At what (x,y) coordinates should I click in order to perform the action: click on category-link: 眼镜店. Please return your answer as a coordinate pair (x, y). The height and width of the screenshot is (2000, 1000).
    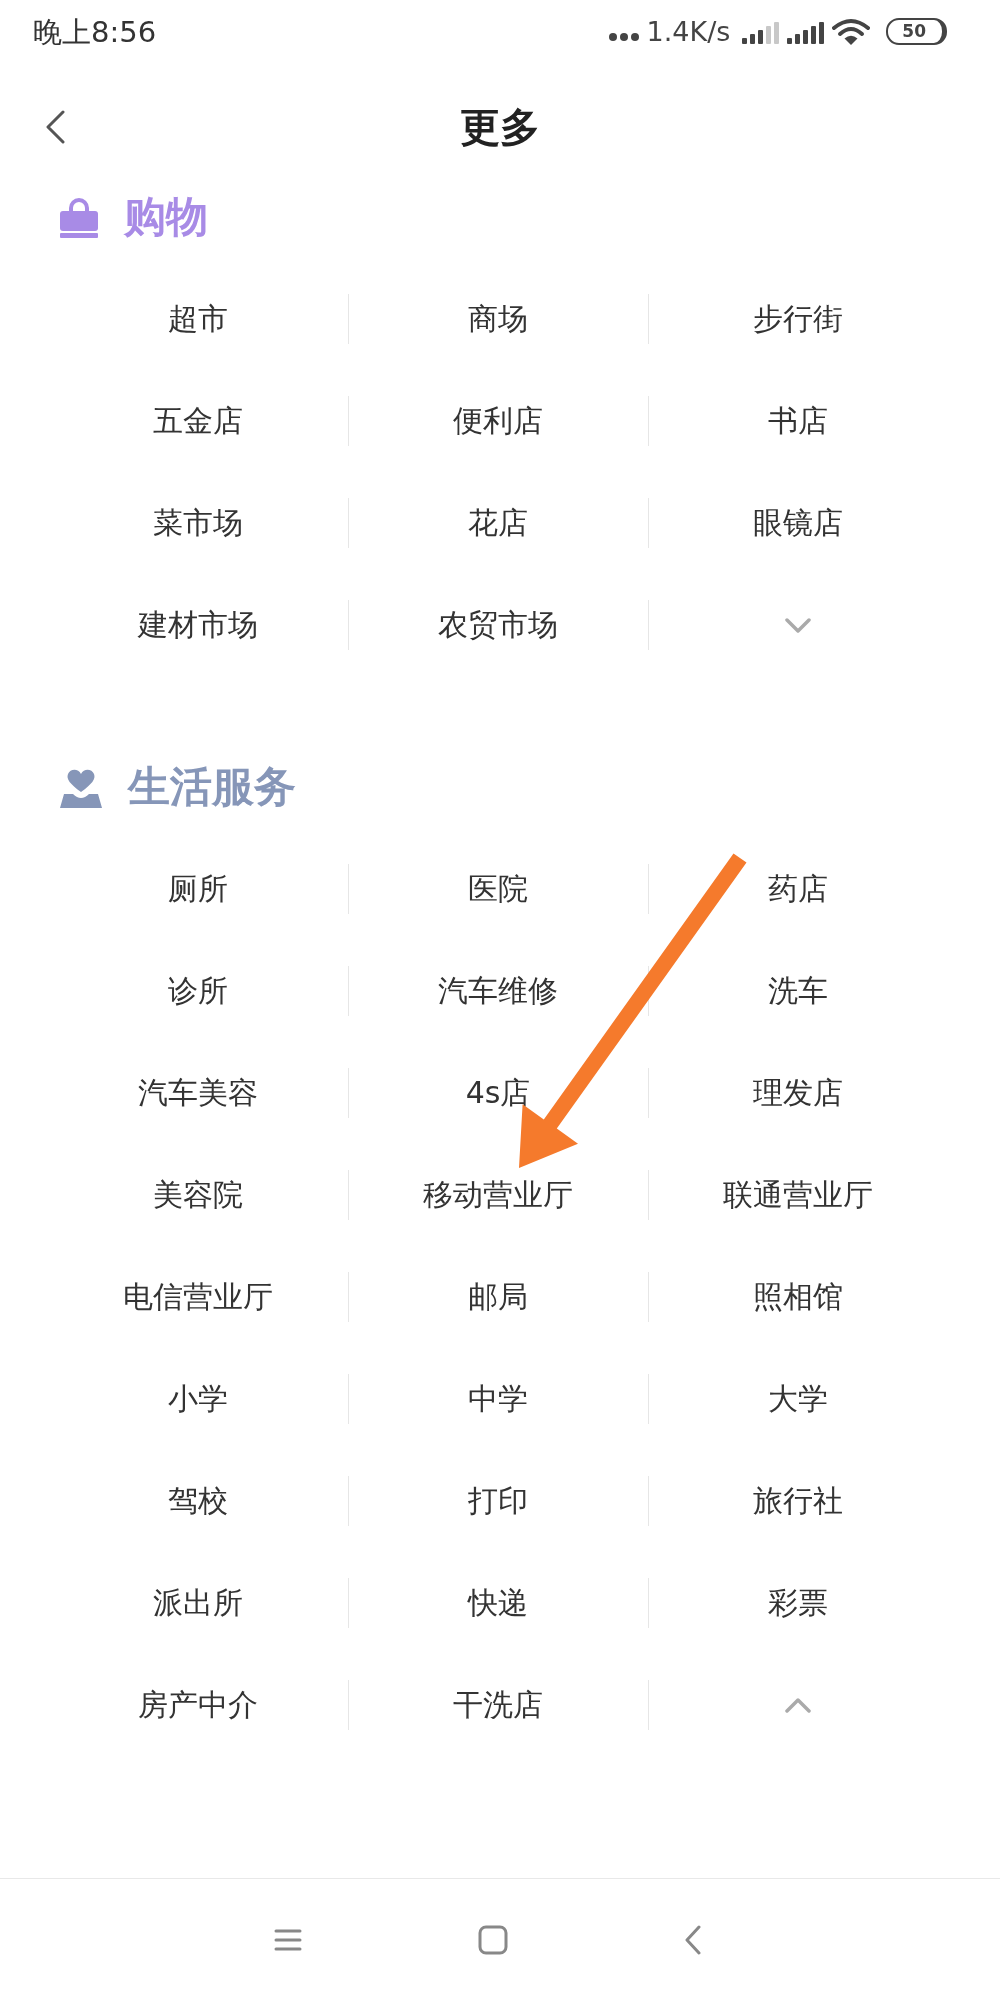
    Looking at the image, I should click on (798, 523).